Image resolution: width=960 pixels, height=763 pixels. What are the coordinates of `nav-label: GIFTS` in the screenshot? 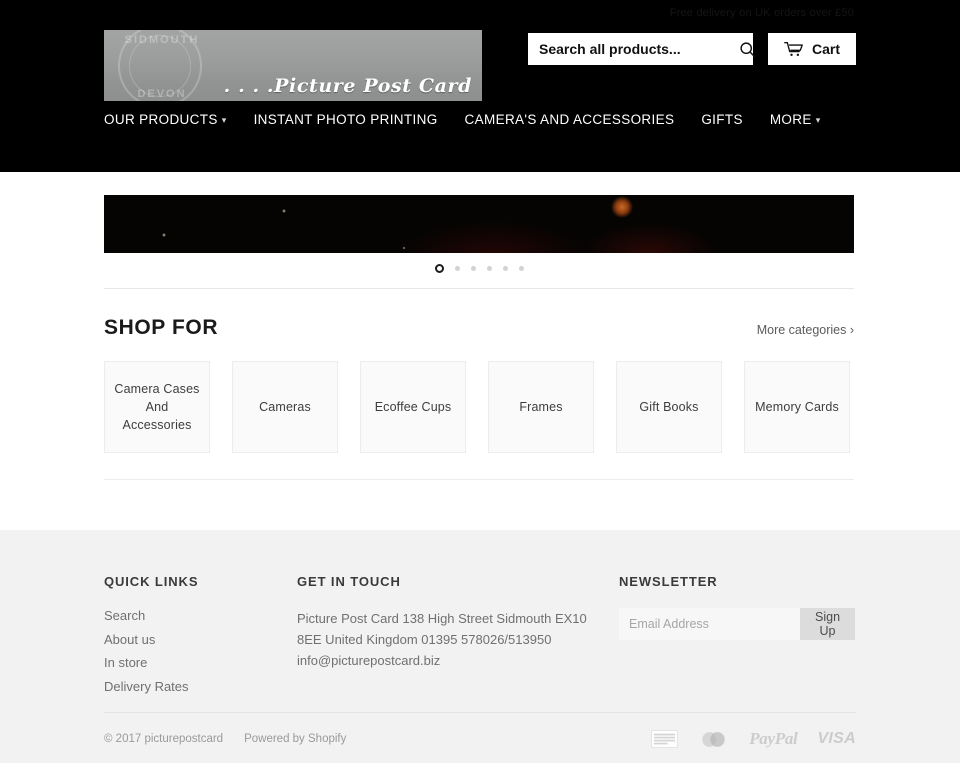 It's located at (722, 119).